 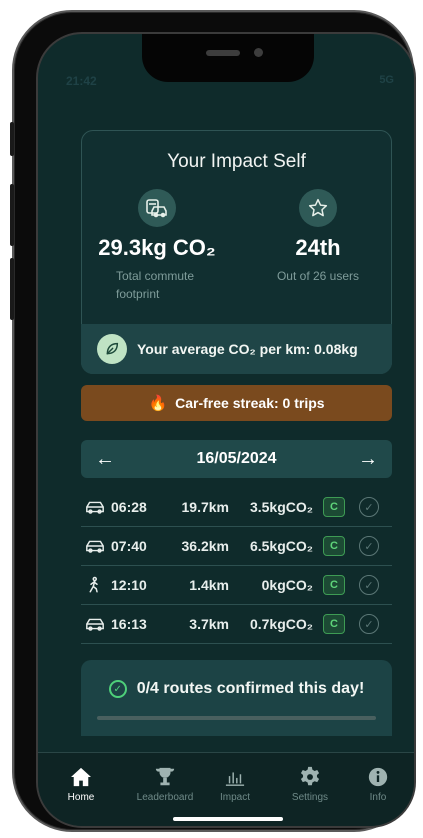 I want to click on tab-label: Info, so click(x=378, y=797).